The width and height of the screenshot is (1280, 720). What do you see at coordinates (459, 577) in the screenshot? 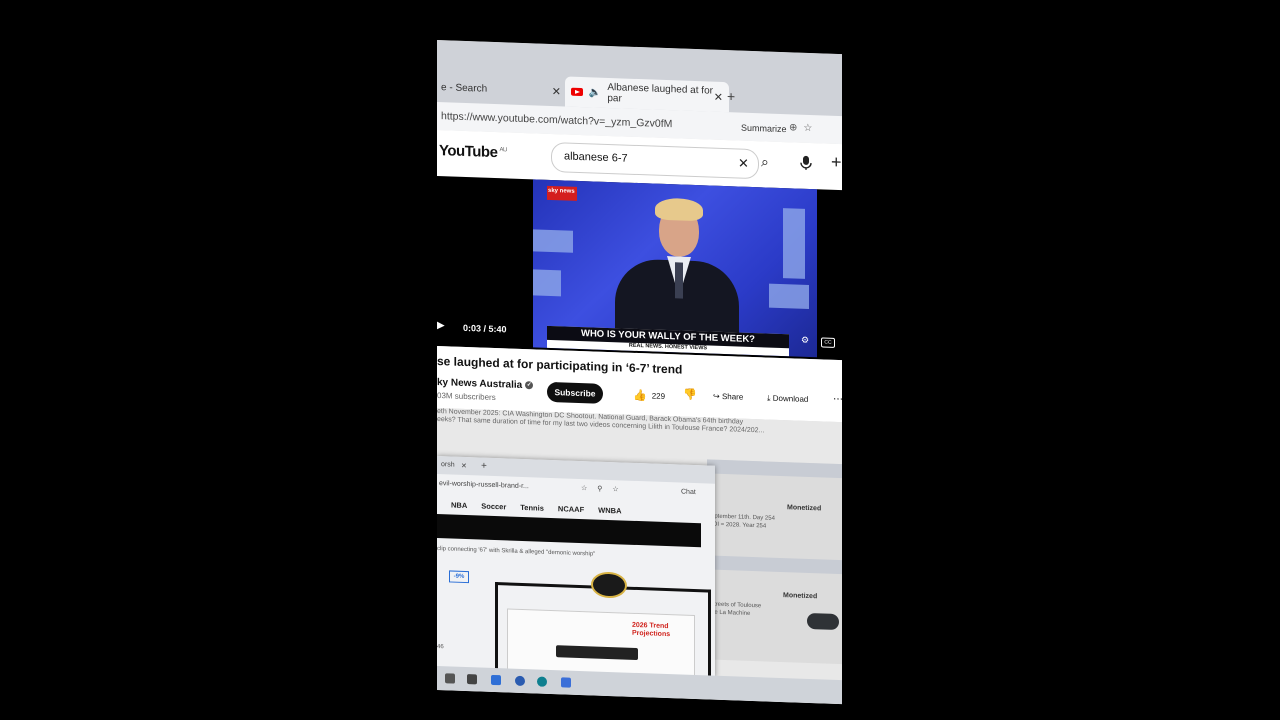
I see `percent-badge: -9%` at bounding box center [459, 577].